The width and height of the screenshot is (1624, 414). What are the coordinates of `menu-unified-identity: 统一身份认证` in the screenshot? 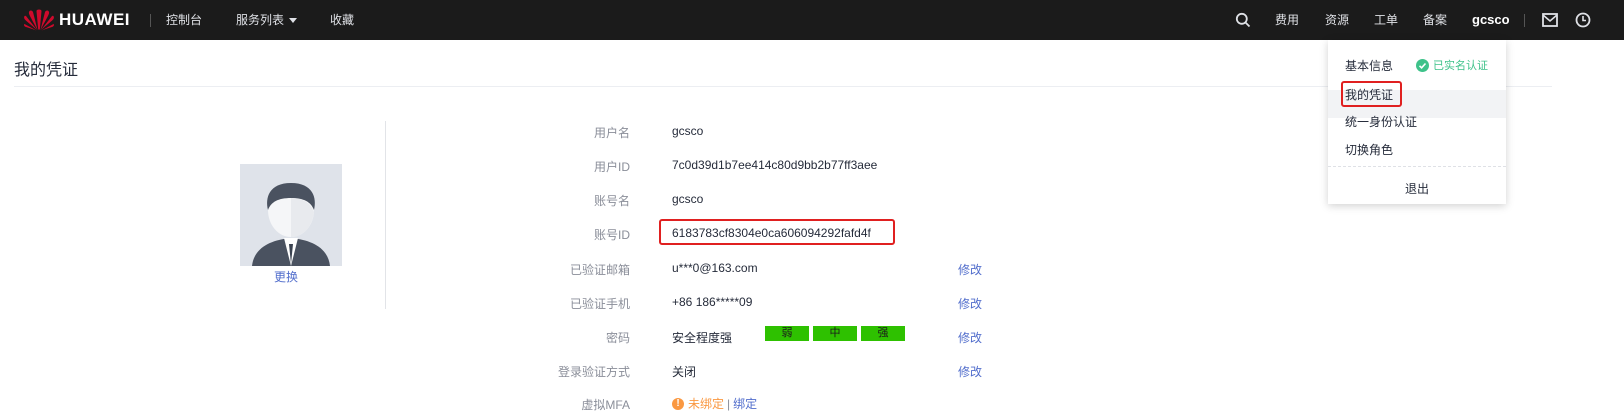 It's located at (1381, 121).